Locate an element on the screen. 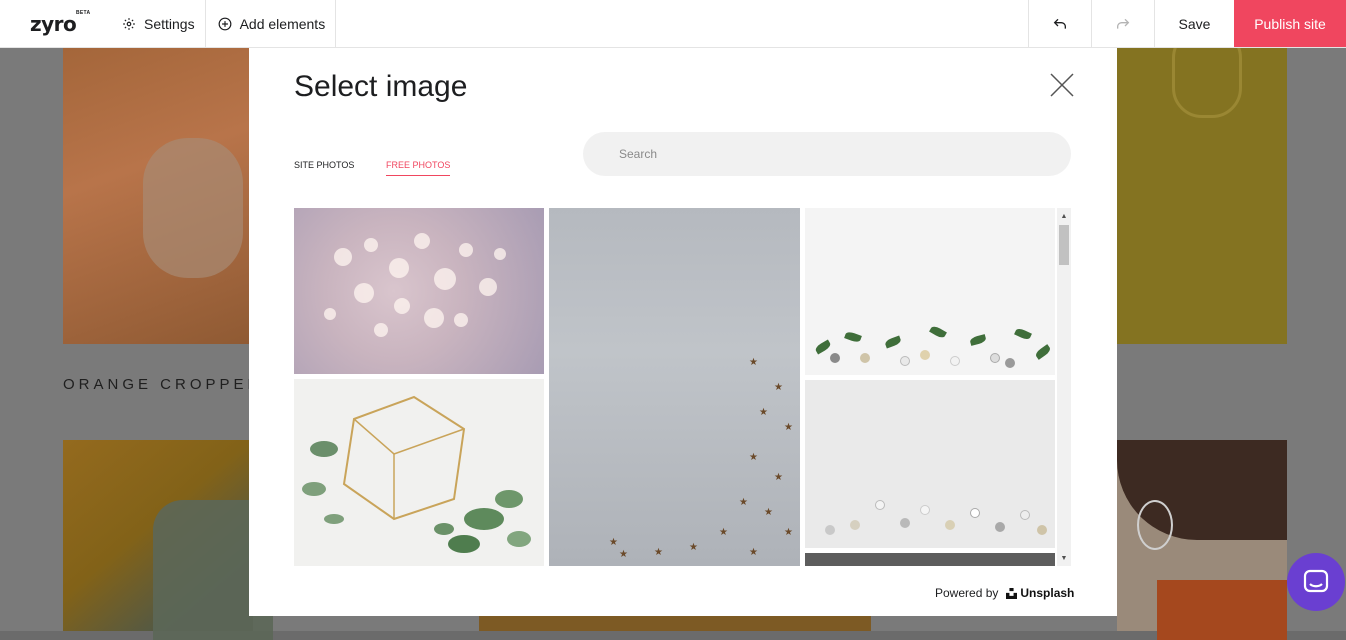 The width and height of the screenshot is (1346, 640). settings-label: Settings is located at coordinates (169, 23).